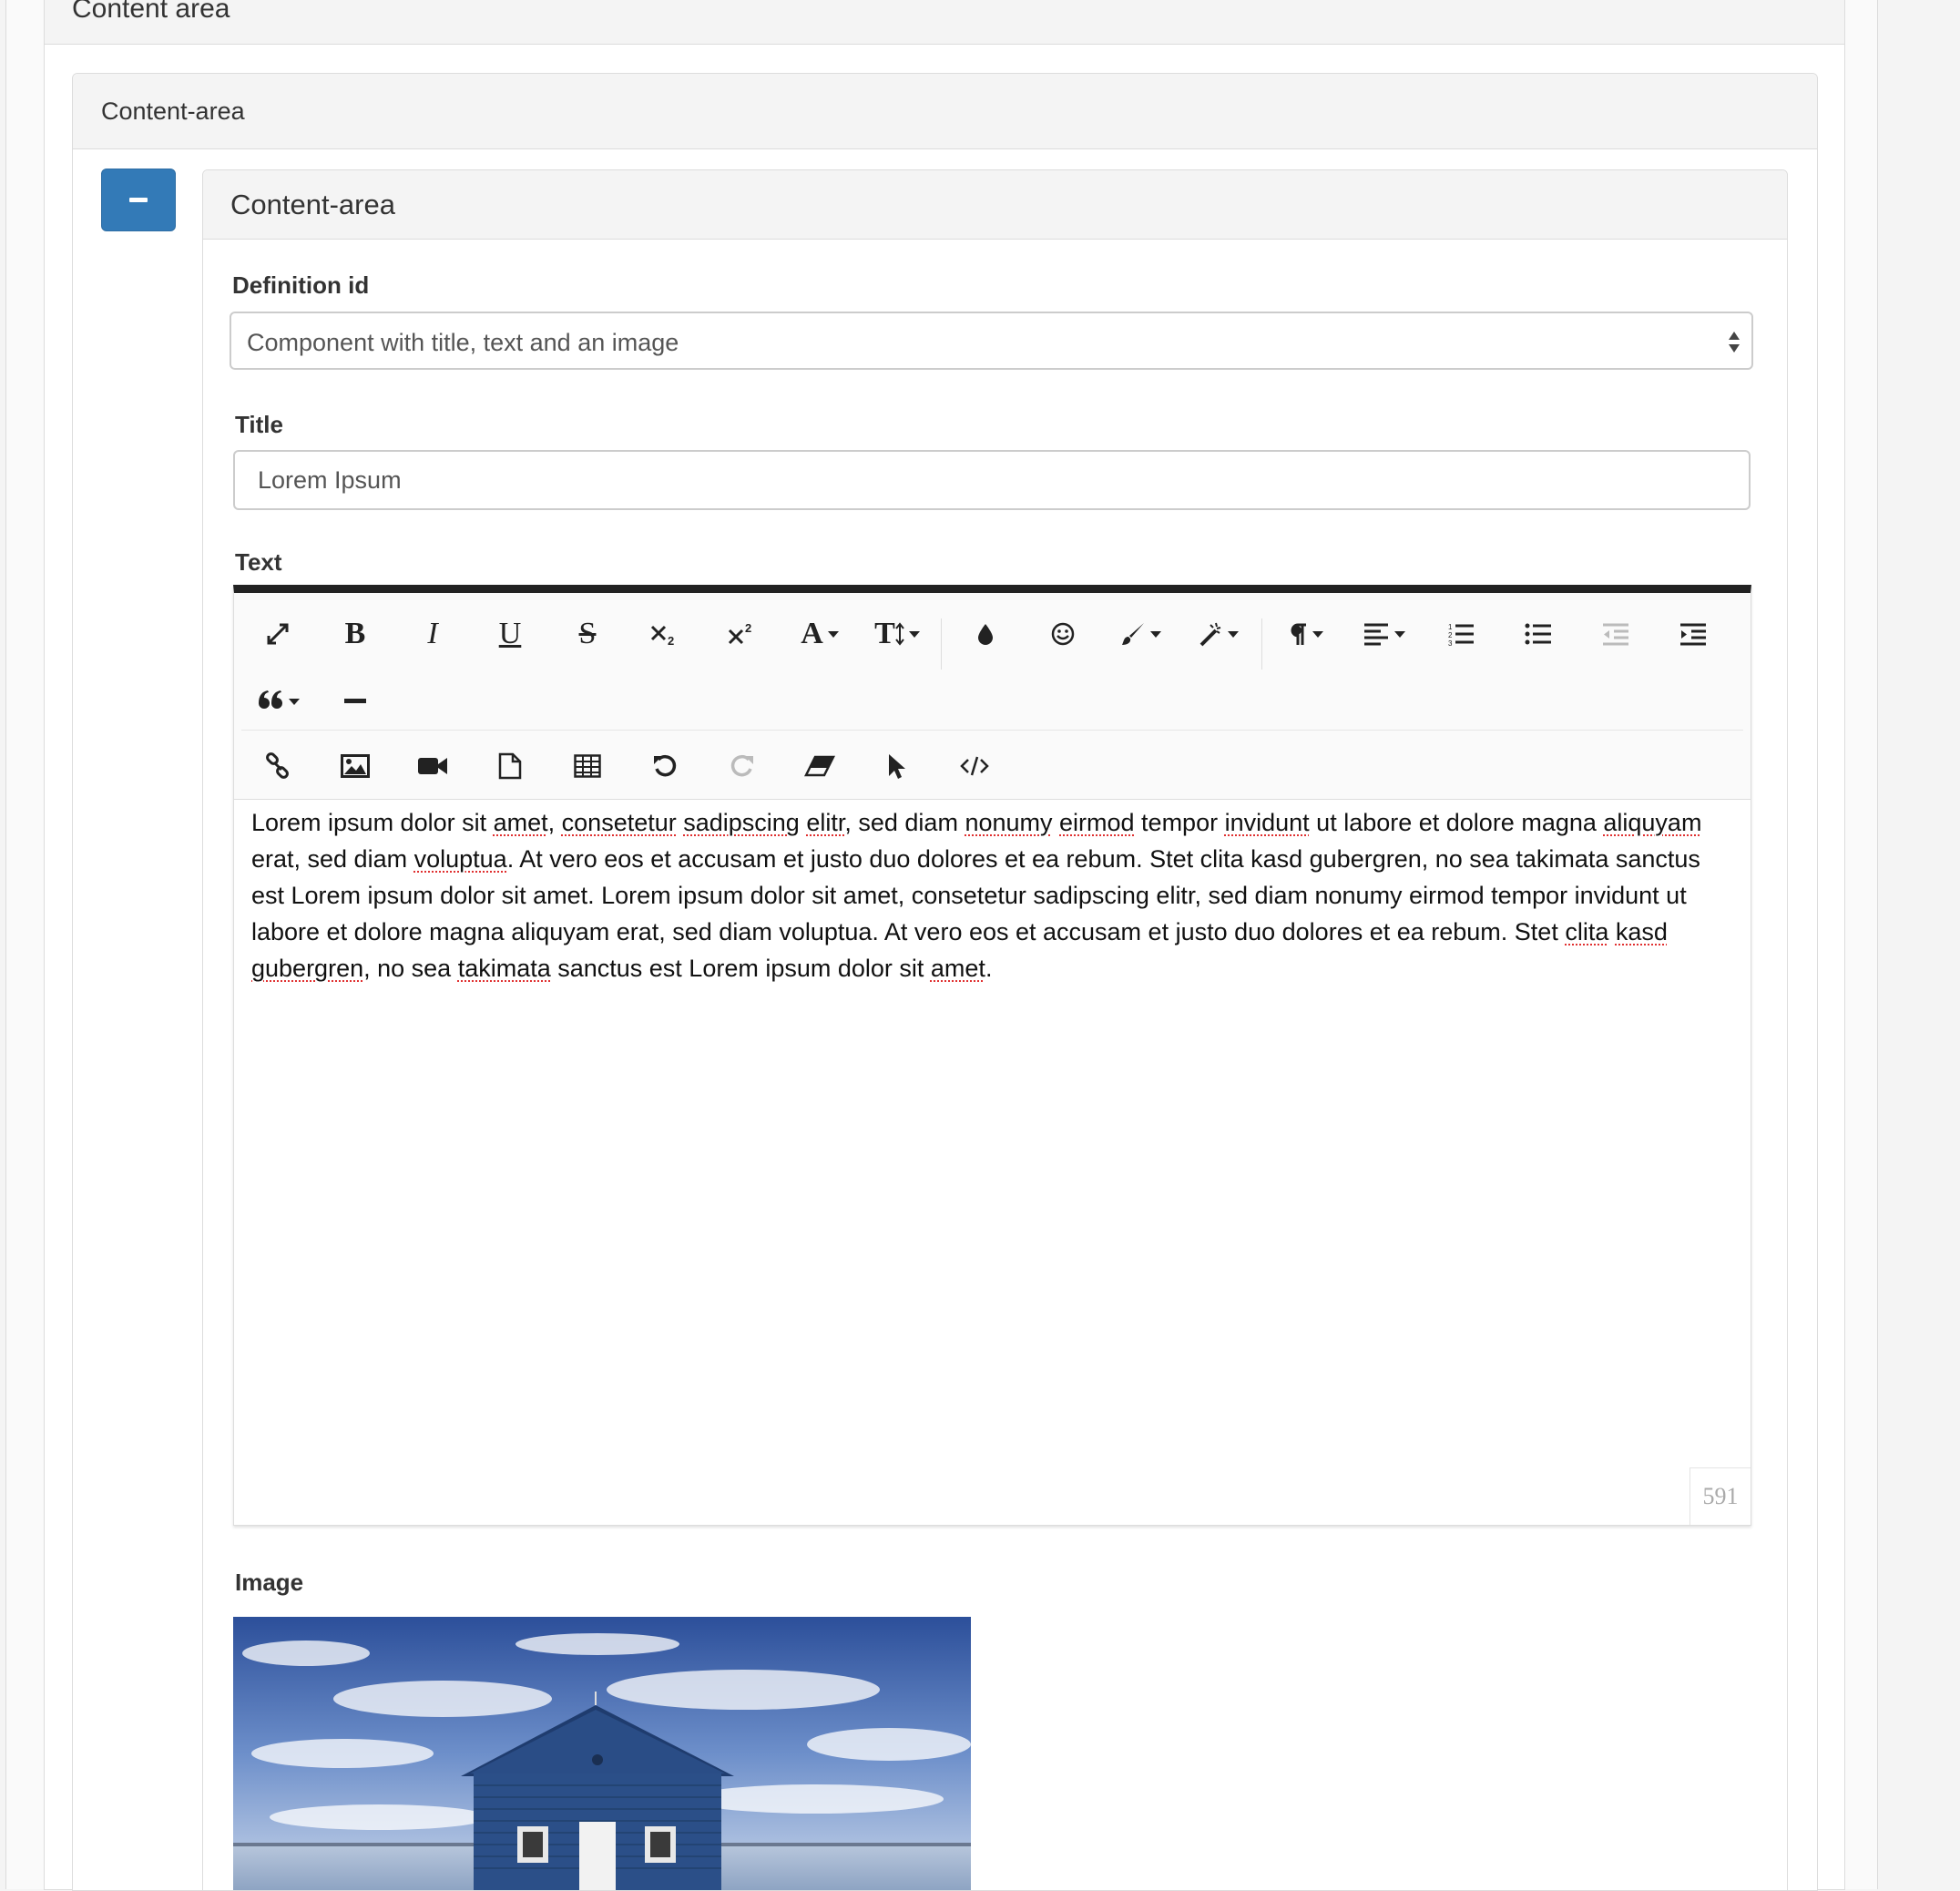  Describe the element at coordinates (1306, 633) in the screenshot. I see `paragraph-icon` at that location.